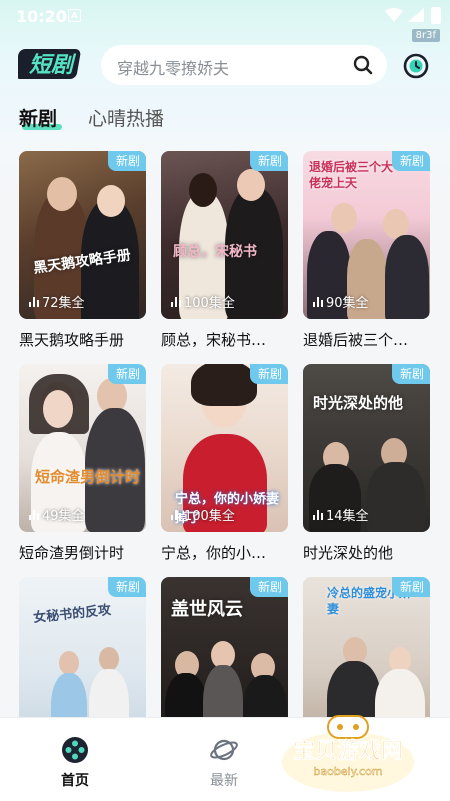  I want to click on episode-count: 49集全, so click(57, 514).